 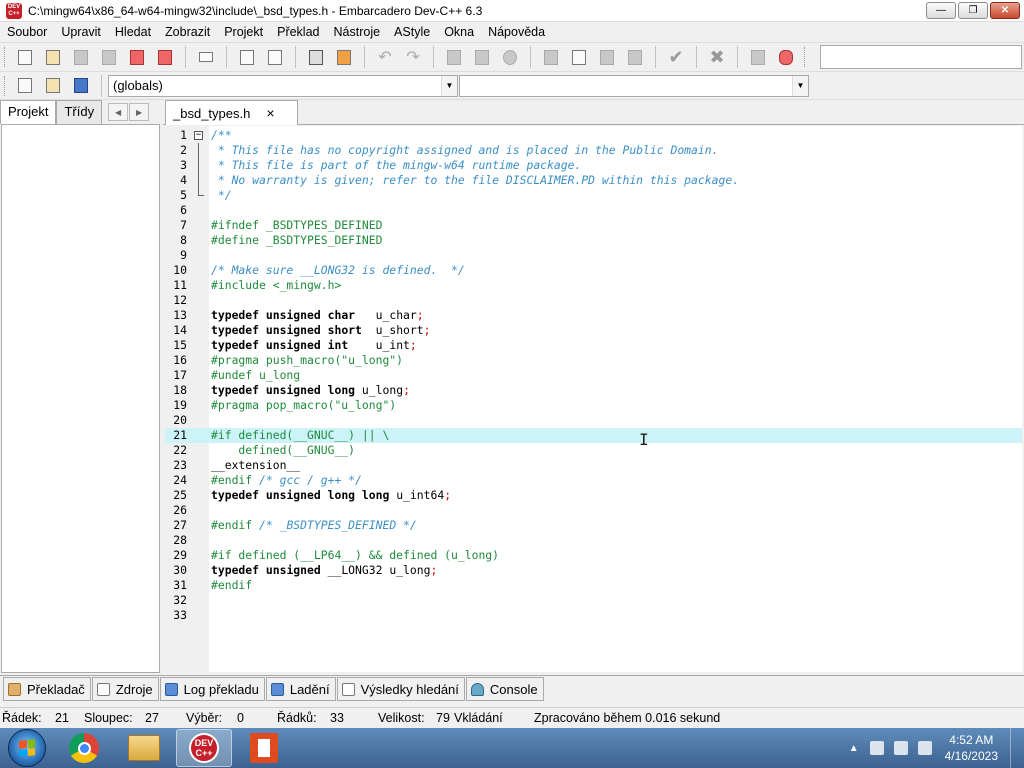 I want to click on code-line: 11 #include <_mingw.h>, so click(x=593, y=285).